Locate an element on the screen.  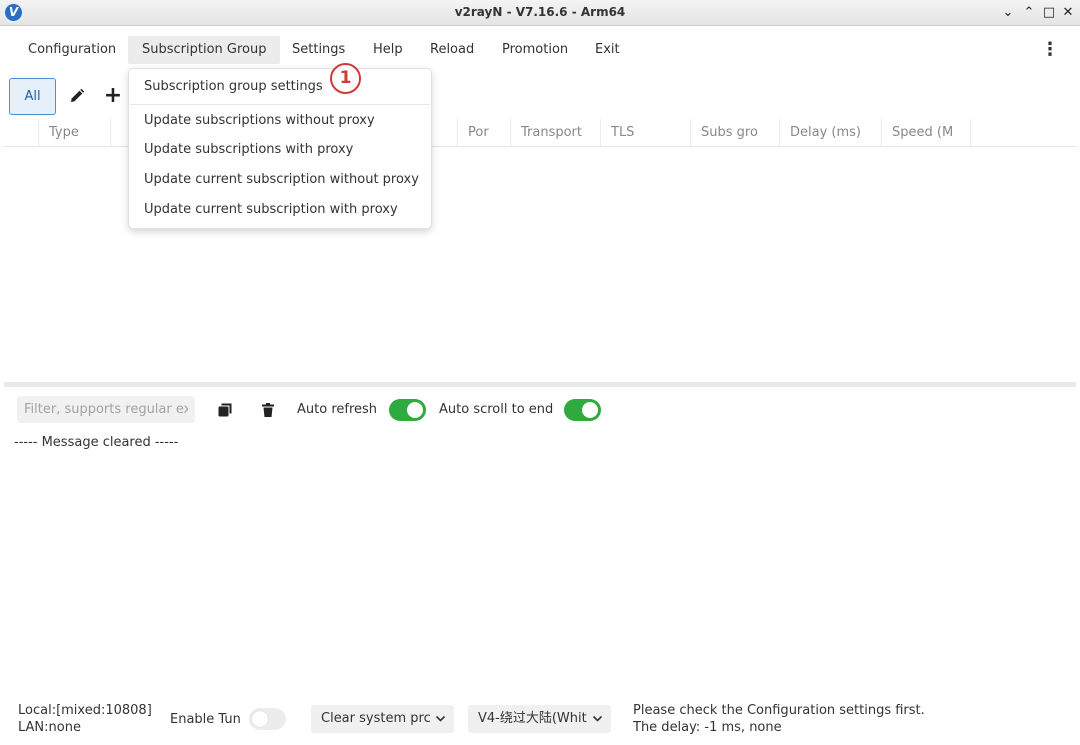
auto-scroll-label: Auto scroll to end is located at coordinates (496, 409).